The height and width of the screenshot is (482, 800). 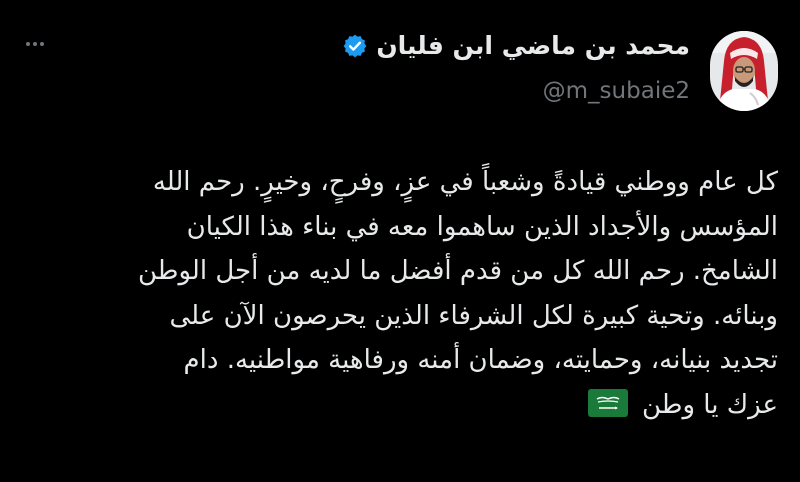 I want to click on avatar, so click(x=744, y=71).